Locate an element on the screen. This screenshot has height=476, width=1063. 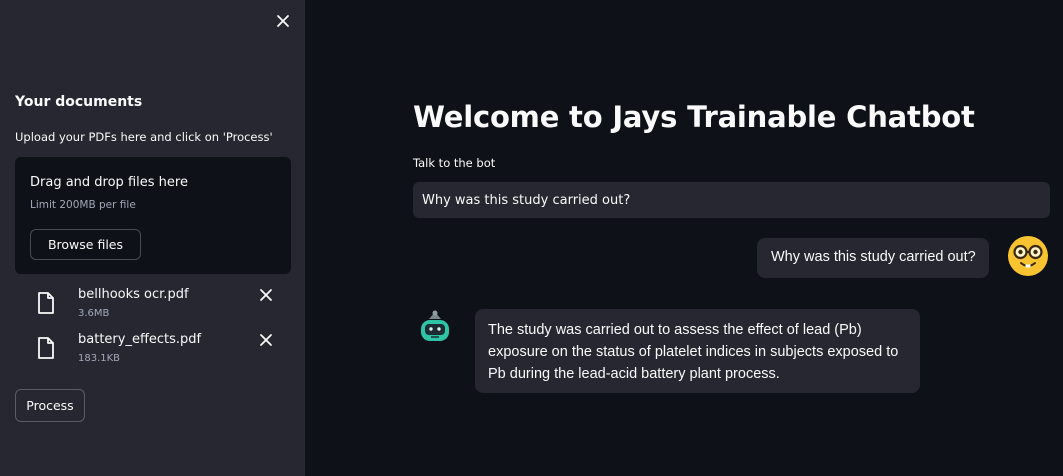
uploaded-file-item: battery_effects.pdf 183.1KB is located at coordinates (155, 350).